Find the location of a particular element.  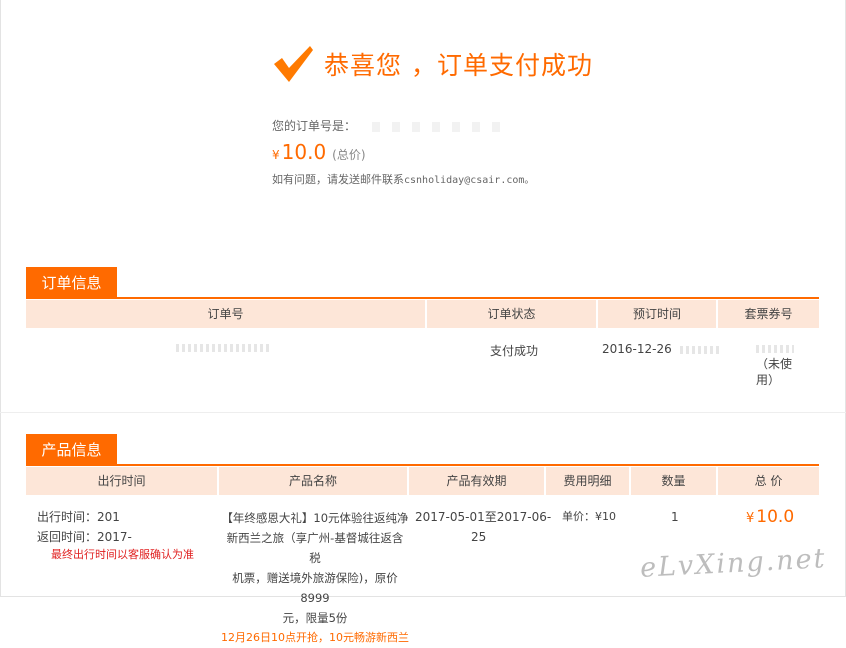

help-text: 如有问题，请发送邮件联系 is located at coordinates (338, 179).